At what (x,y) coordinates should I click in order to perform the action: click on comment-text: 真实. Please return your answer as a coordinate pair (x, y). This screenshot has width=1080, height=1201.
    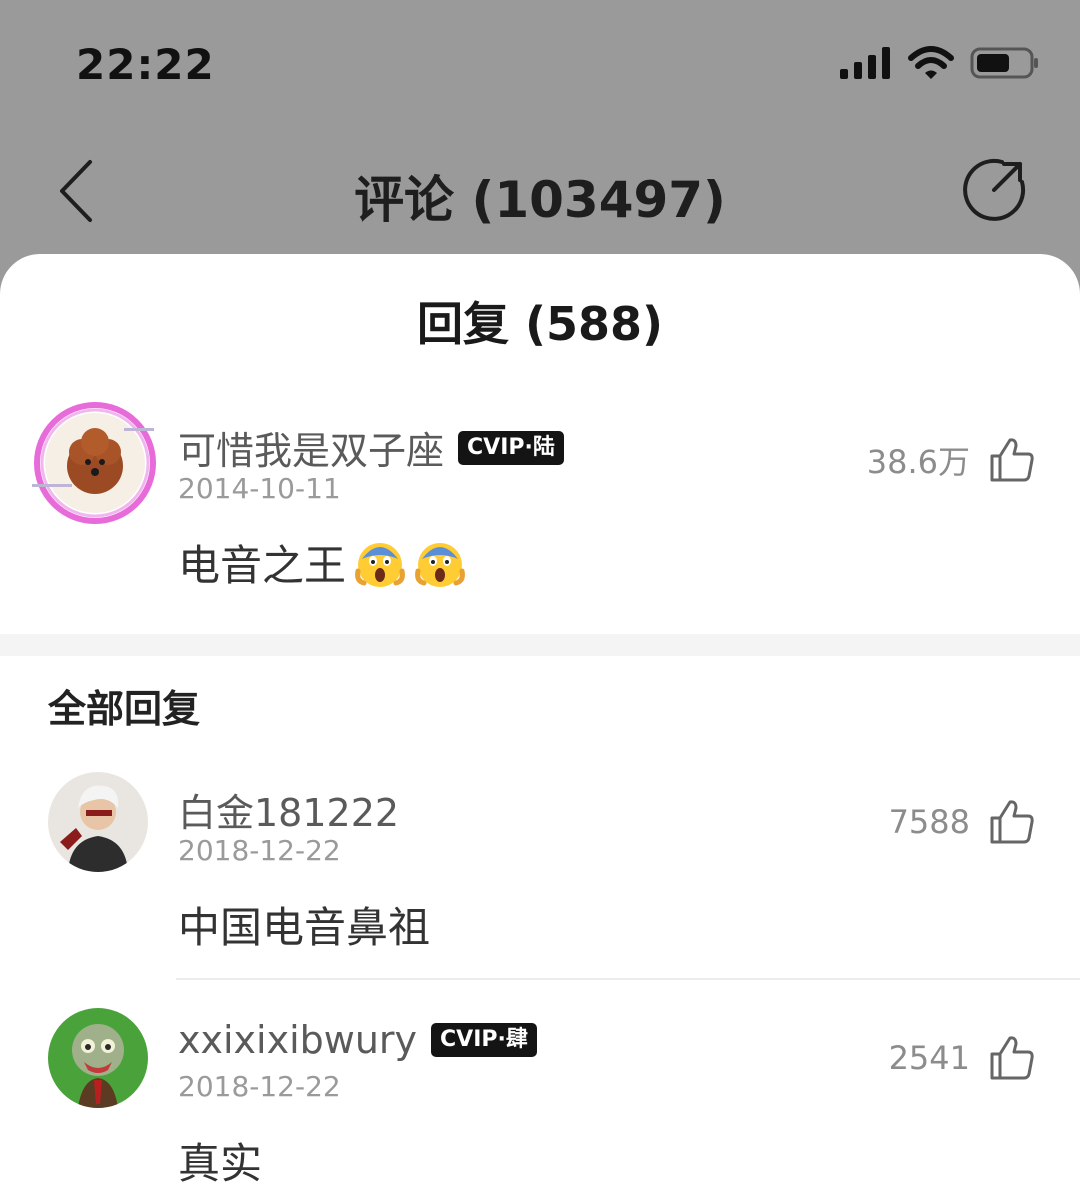
    Looking at the image, I should click on (220, 1163).